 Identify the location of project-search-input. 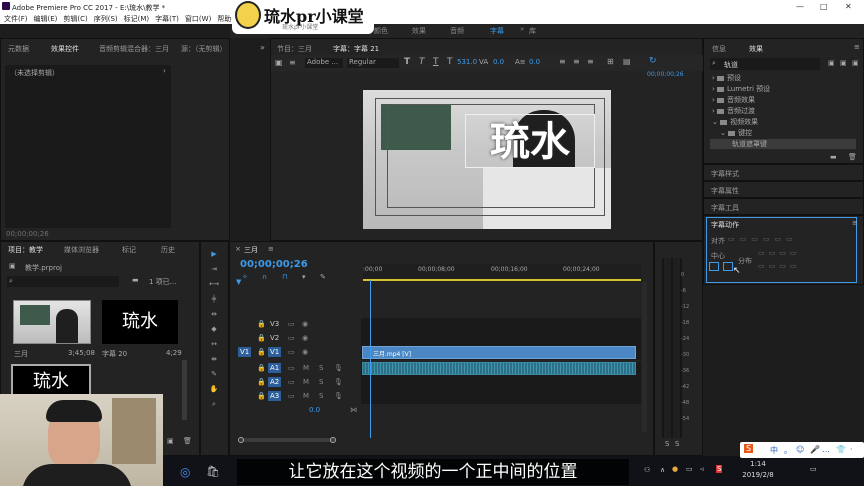
(63, 281).